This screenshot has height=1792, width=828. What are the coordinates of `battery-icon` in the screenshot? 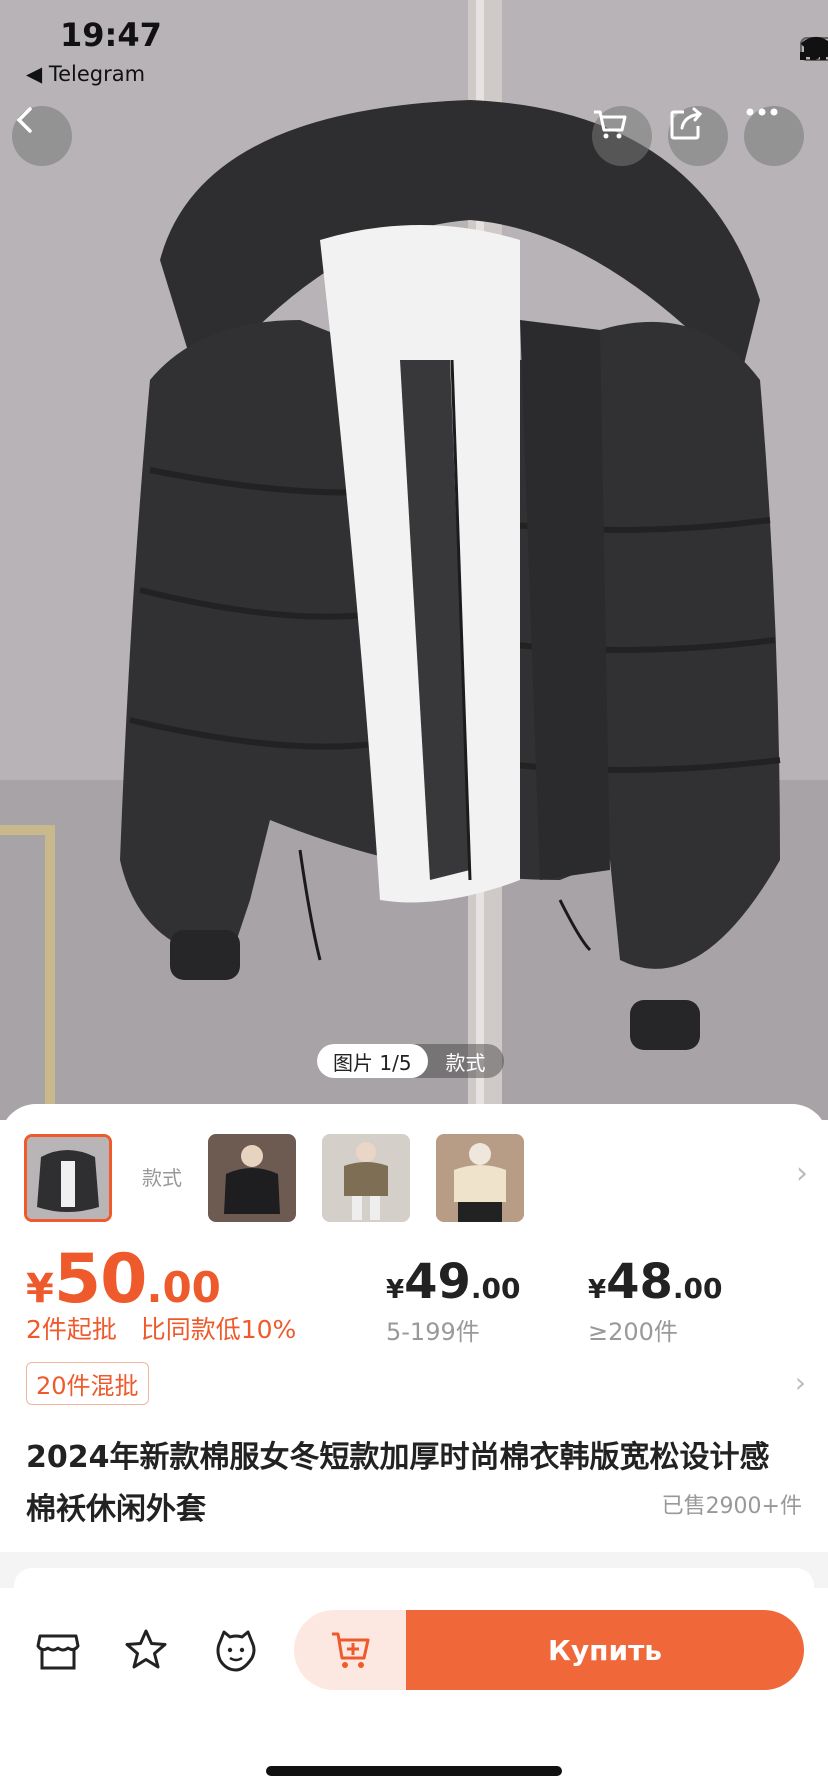 It's located at (814, 49).